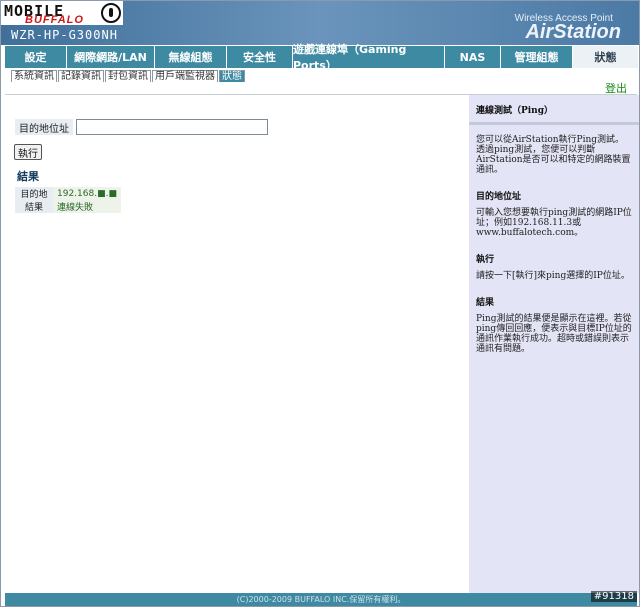 The image size is (640, 607). I want to click on sub-nav: 系統資訊 記錄資訊 封包資訊 用戶端監視器 狀態, so click(128, 76).